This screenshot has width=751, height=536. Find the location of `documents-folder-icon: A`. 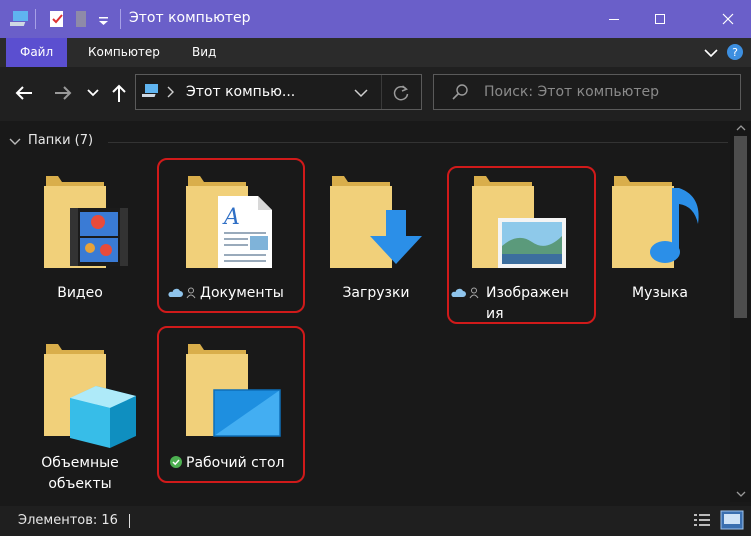

documents-folder-icon: A is located at coordinates (229, 222).